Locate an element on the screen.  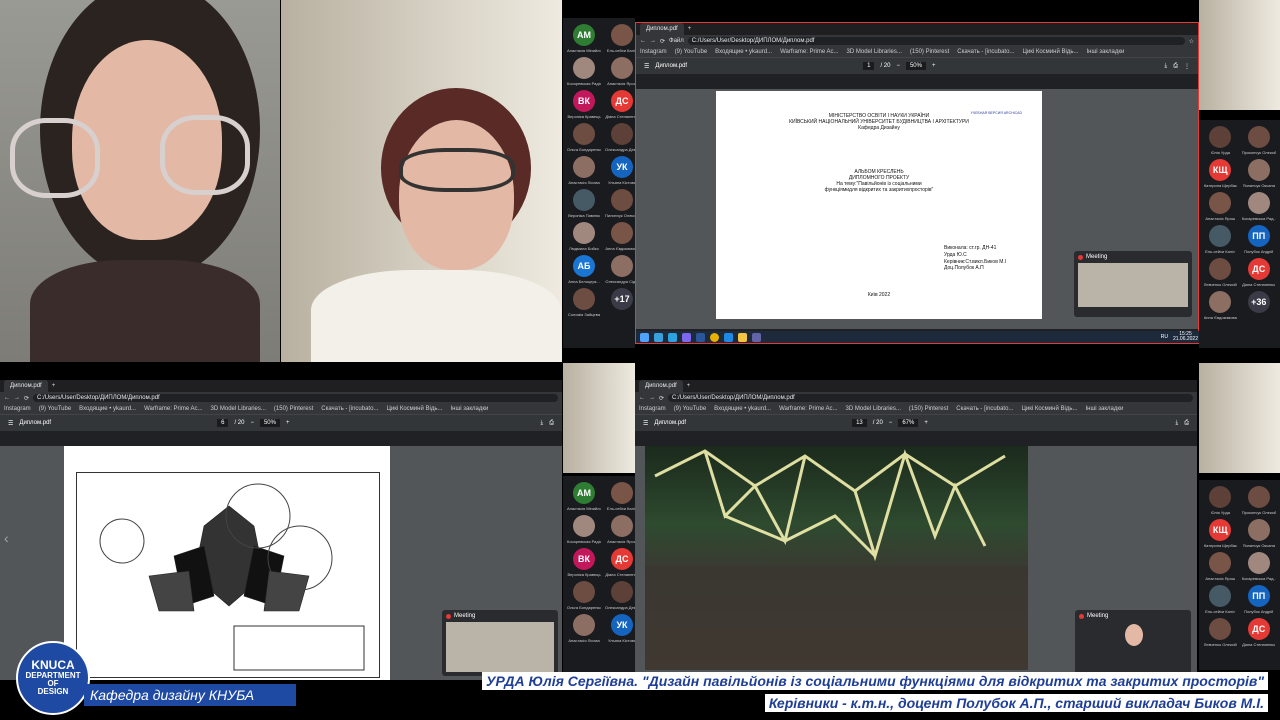
zoom-input: 67% is located at coordinates (908, 423).